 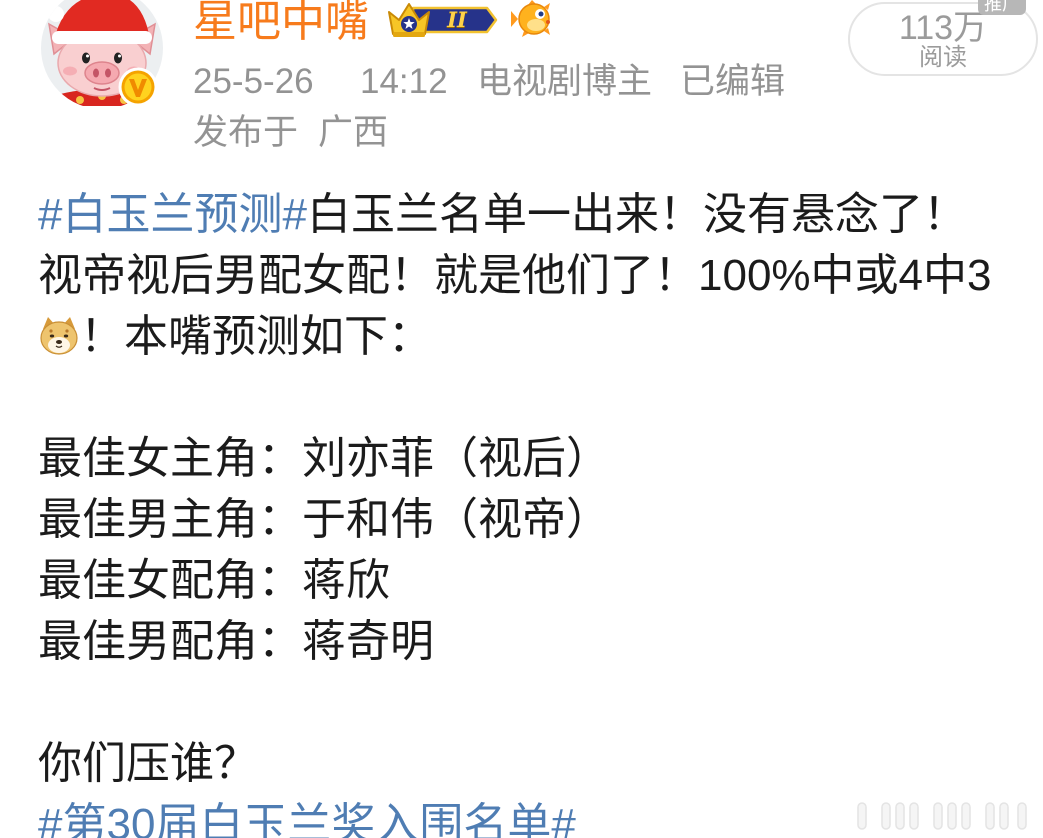 I want to click on intro-text: 视帝视后男配女配！就是他们了！100%中或4中3, so click(x=515, y=275).